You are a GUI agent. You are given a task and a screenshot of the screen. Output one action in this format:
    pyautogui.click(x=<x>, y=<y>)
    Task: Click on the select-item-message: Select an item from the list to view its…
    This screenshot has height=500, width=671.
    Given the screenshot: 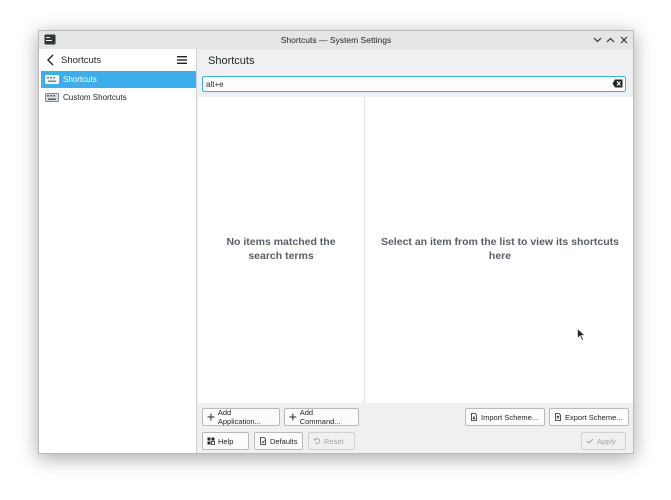 What is the action you would take?
    pyautogui.click(x=500, y=249)
    